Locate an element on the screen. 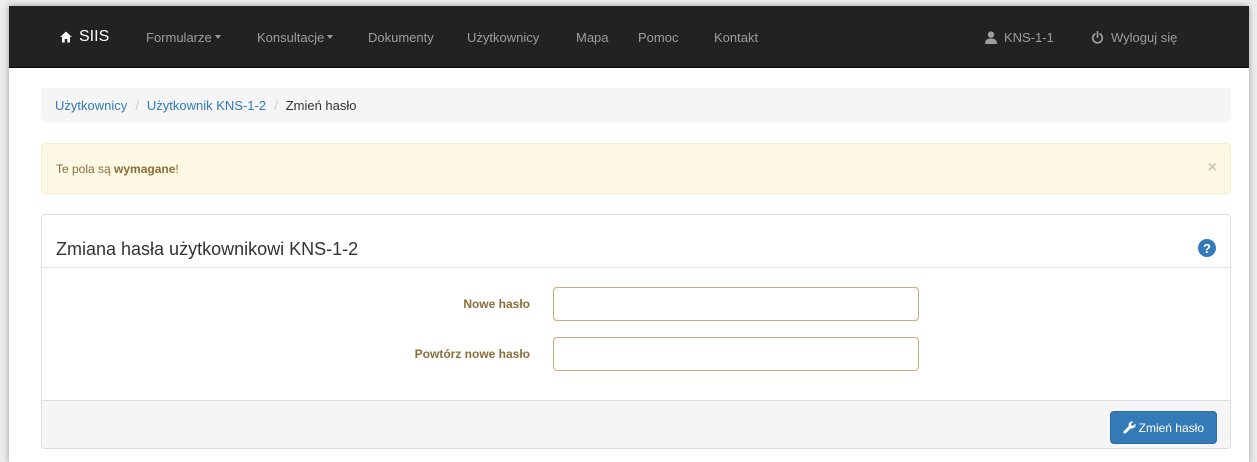  power-icon is located at coordinates (1097, 37).